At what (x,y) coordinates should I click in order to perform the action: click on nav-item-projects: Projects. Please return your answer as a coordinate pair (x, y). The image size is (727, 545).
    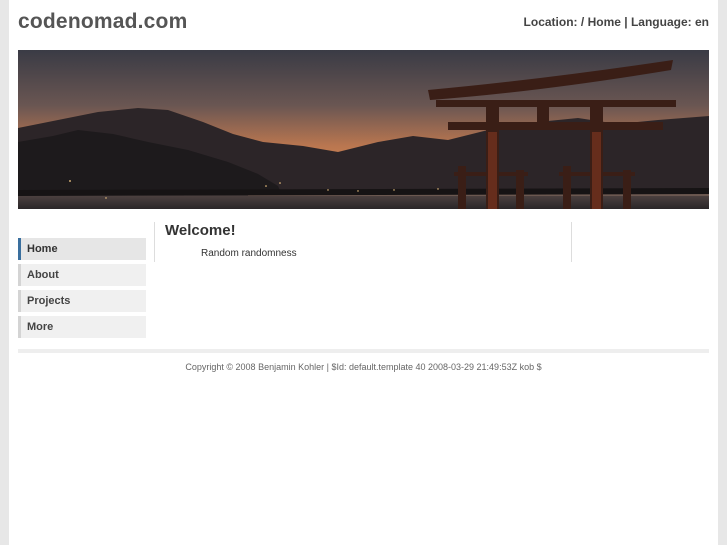
    Looking at the image, I should click on (82, 301).